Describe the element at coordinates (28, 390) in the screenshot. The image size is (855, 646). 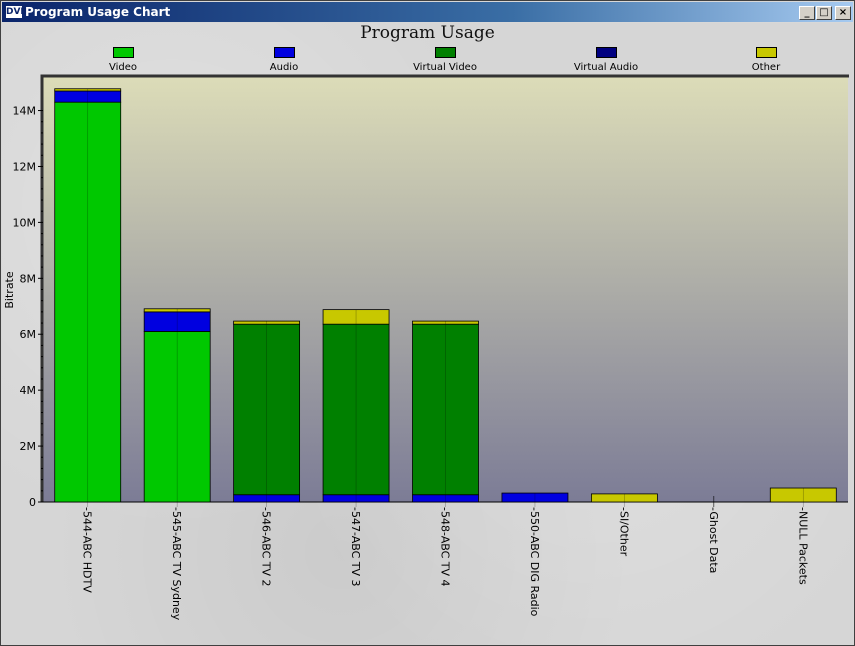
I see `y-tick-label: 4M` at that location.